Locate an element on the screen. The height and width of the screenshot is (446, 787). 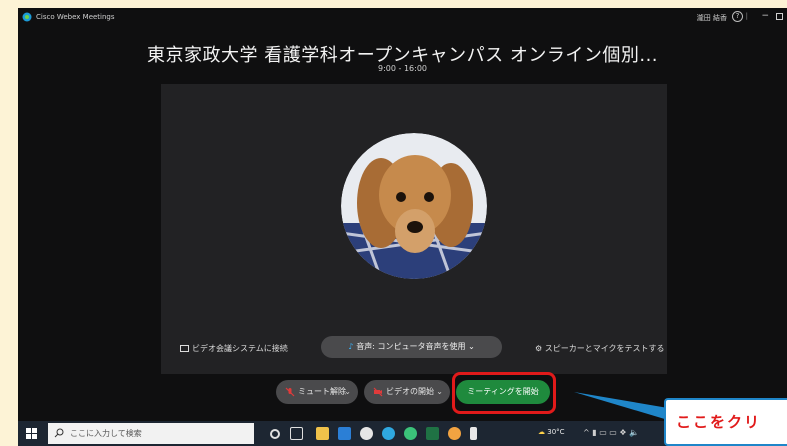
audio-icon: ♪ is located at coordinates (351, 346).